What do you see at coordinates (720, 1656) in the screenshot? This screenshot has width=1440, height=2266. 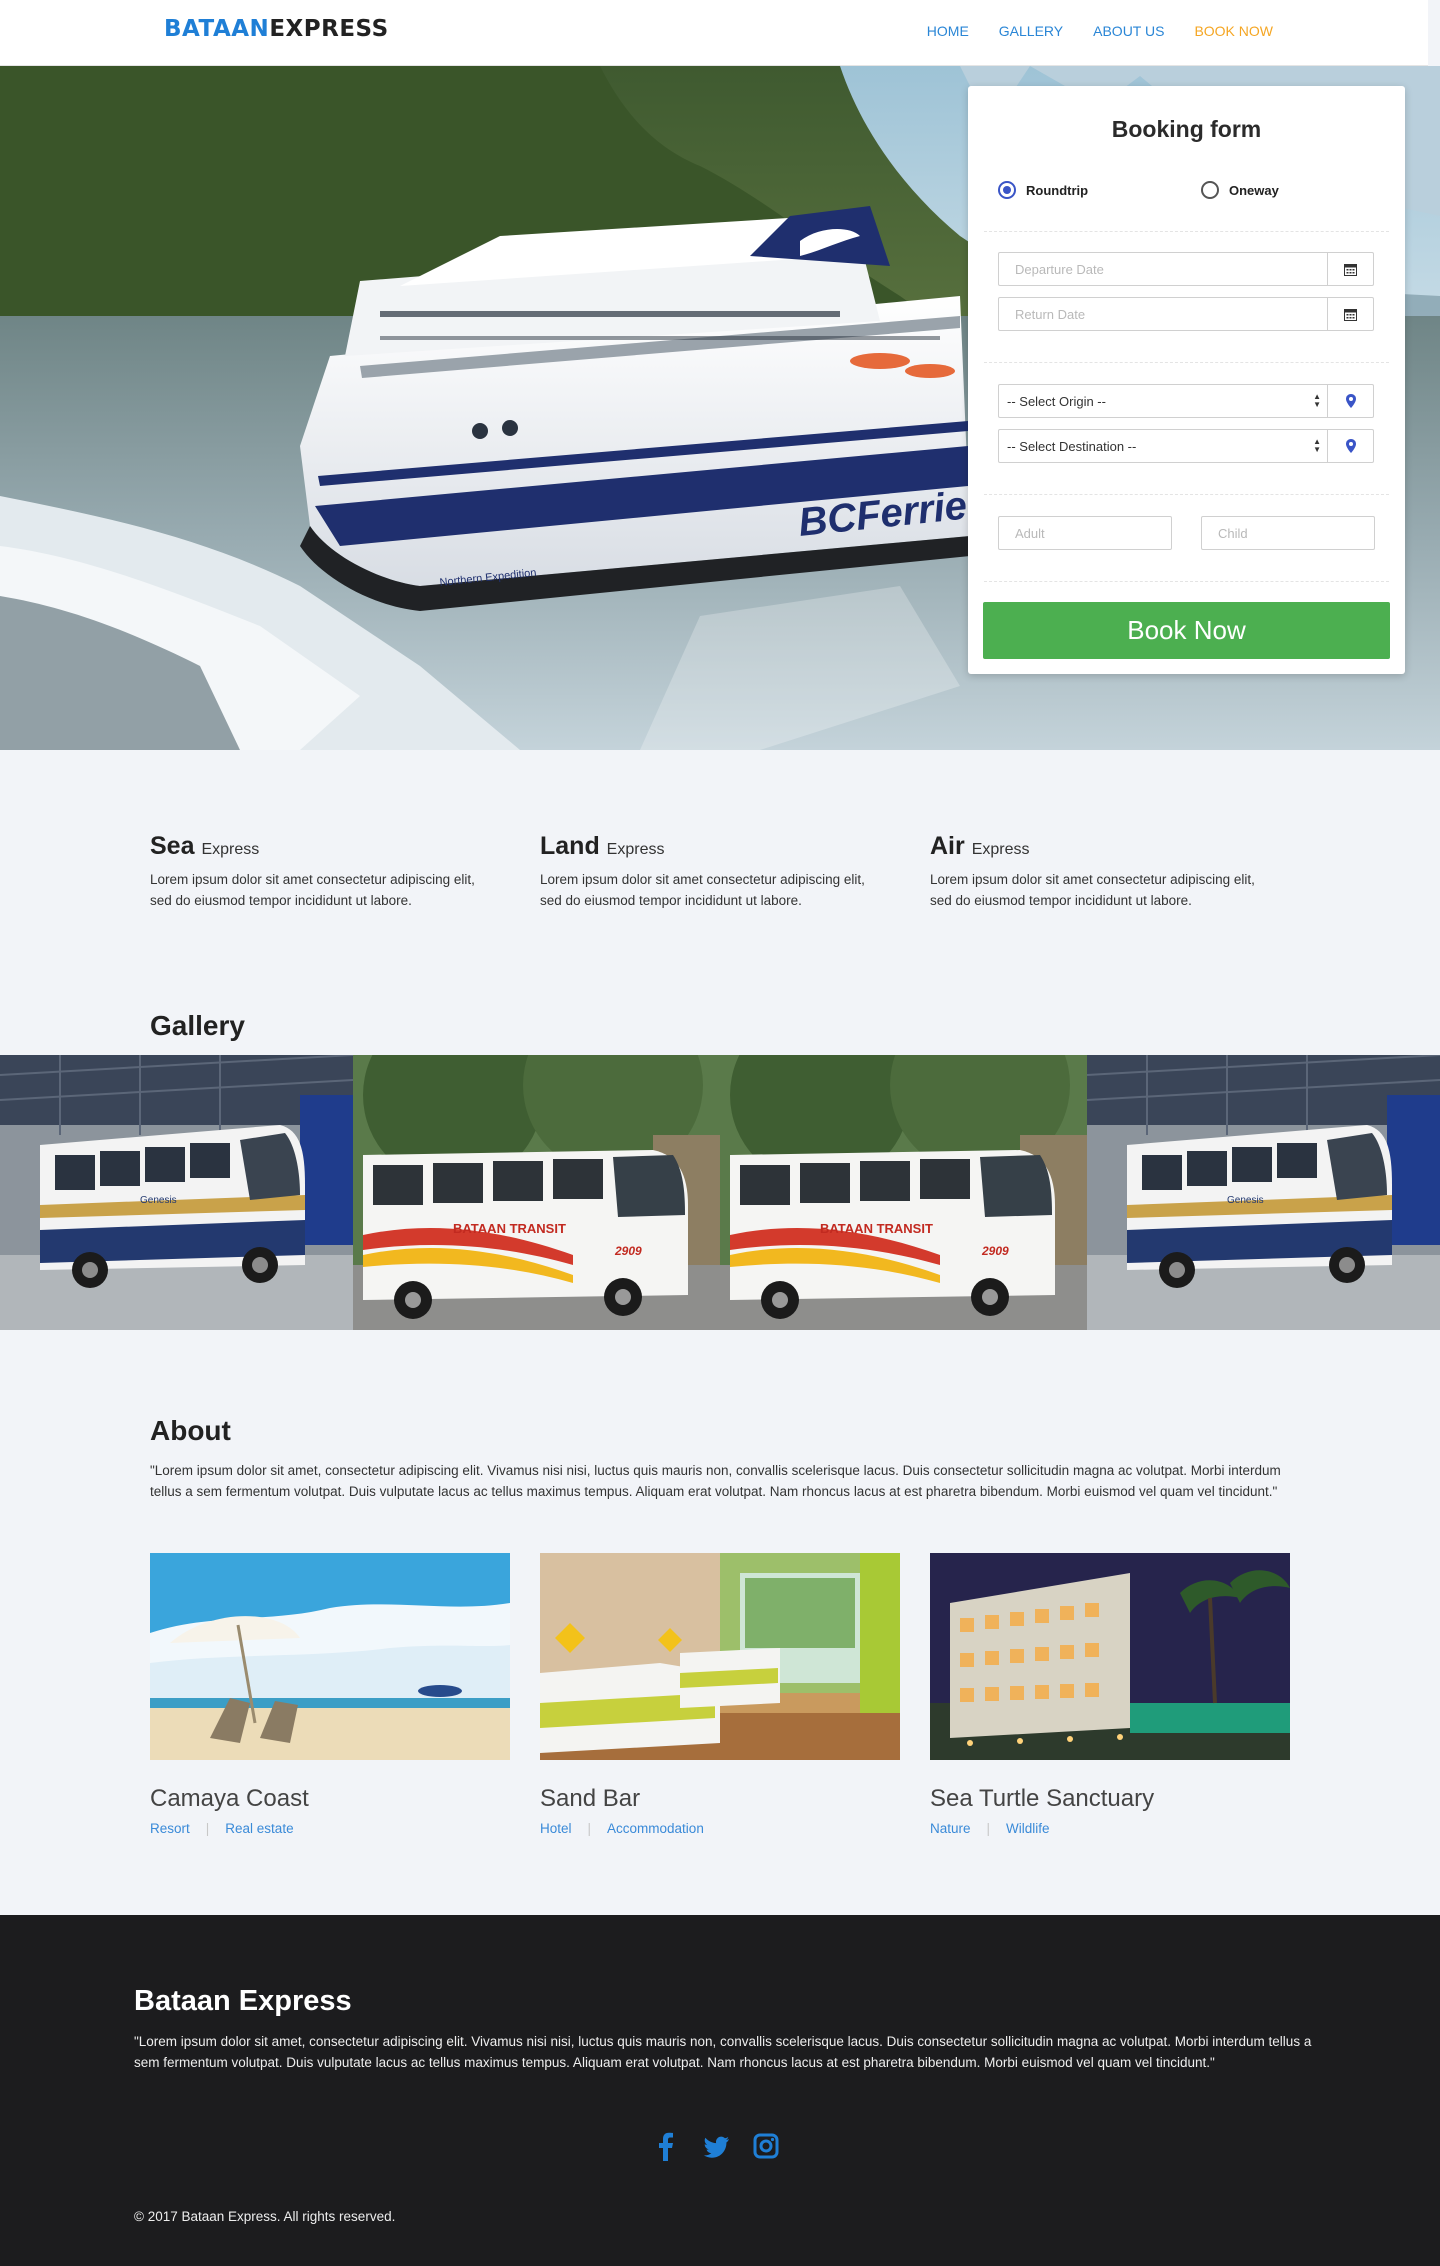 I see `hotel-room-image` at bounding box center [720, 1656].